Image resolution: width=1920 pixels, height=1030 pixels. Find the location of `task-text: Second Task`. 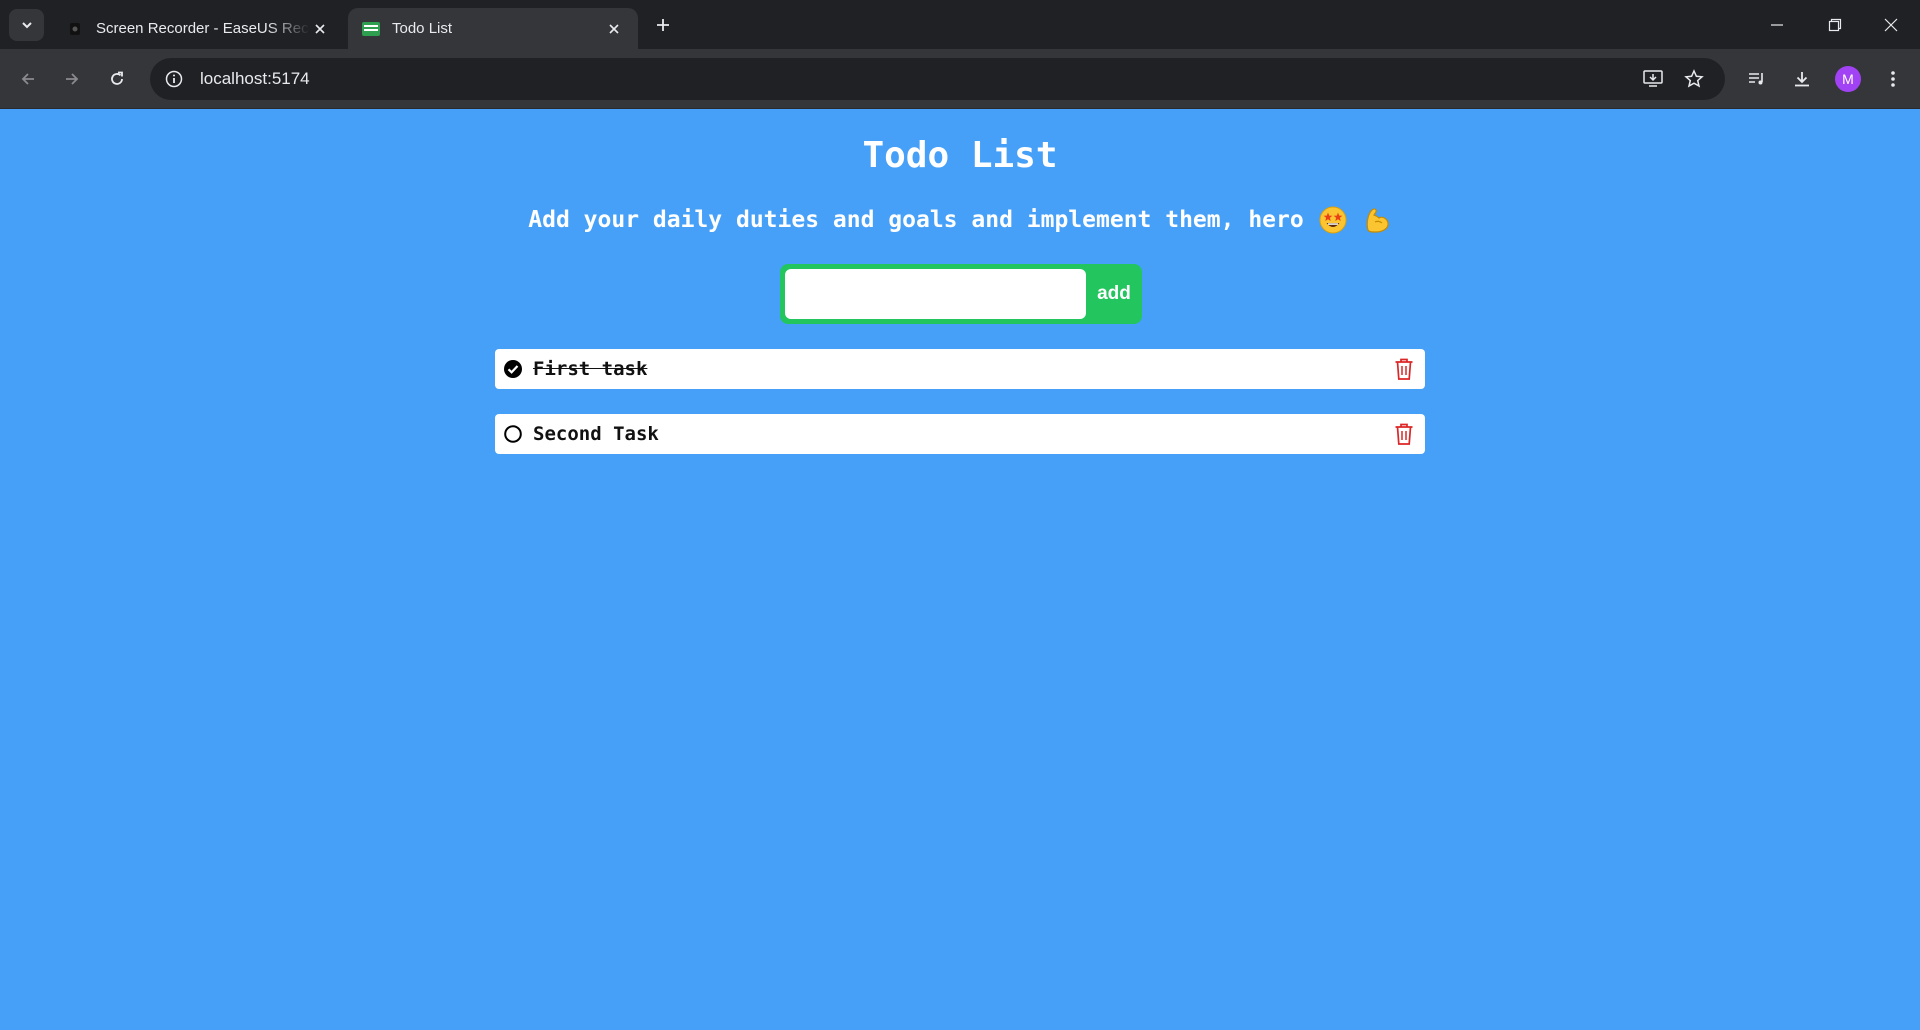

task-text: Second Task is located at coordinates (962, 434).